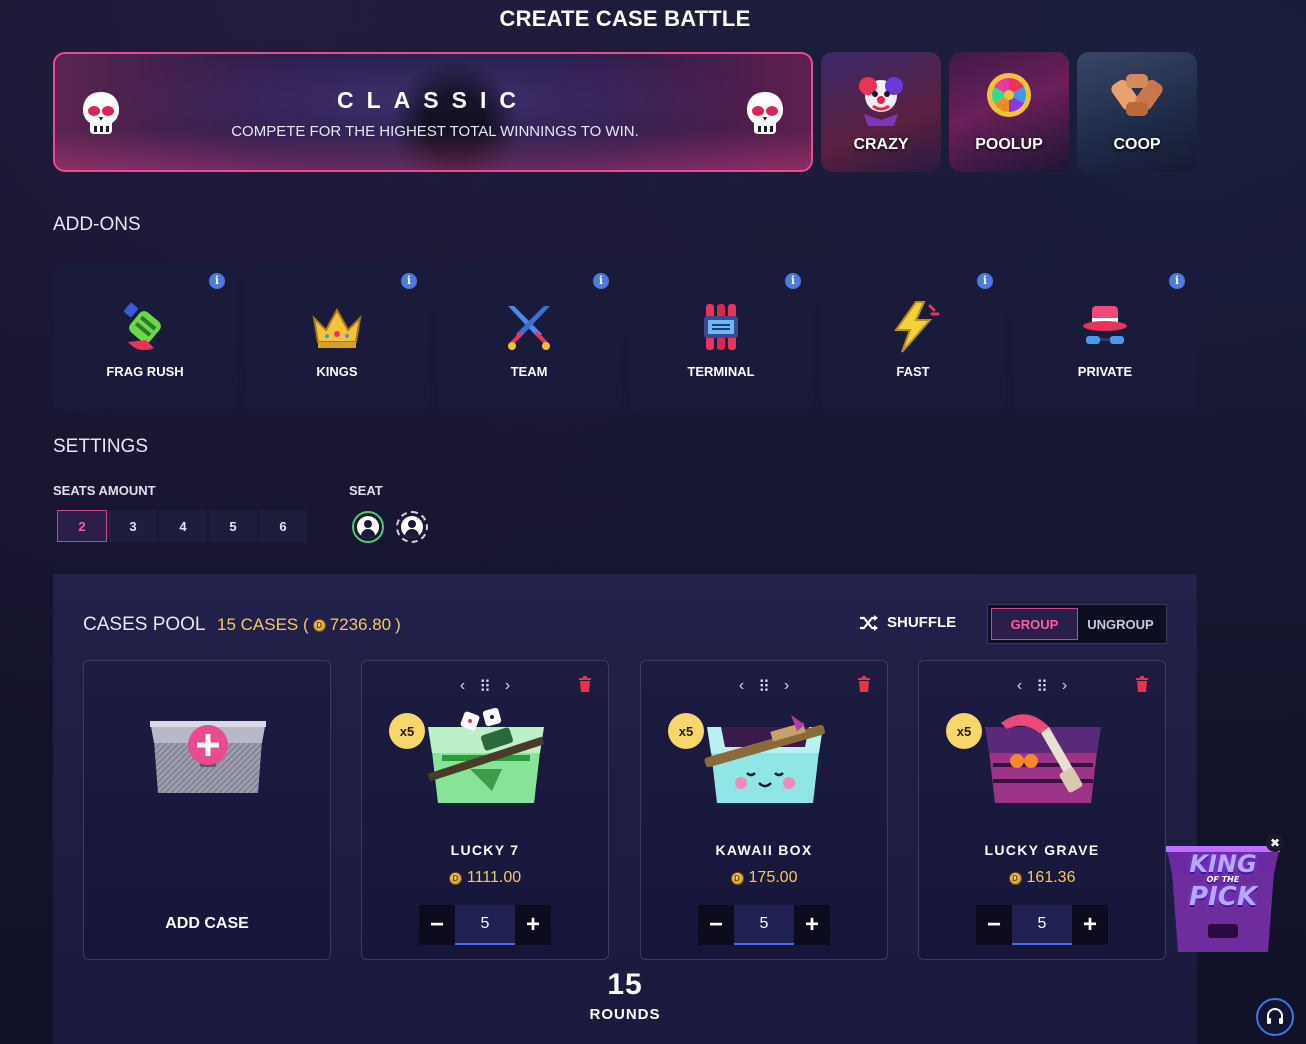 The height and width of the screenshot is (1044, 1306). I want to click on mode-poolup-card: POOLUP, so click(1009, 112).